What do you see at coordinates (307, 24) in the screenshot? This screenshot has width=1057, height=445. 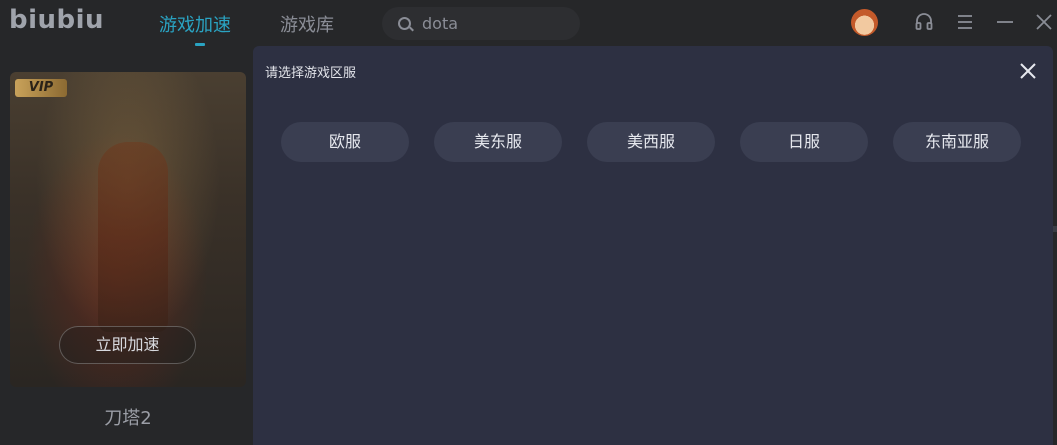 I see `tab-game-library: 游戏库` at bounding box center [307, 24].